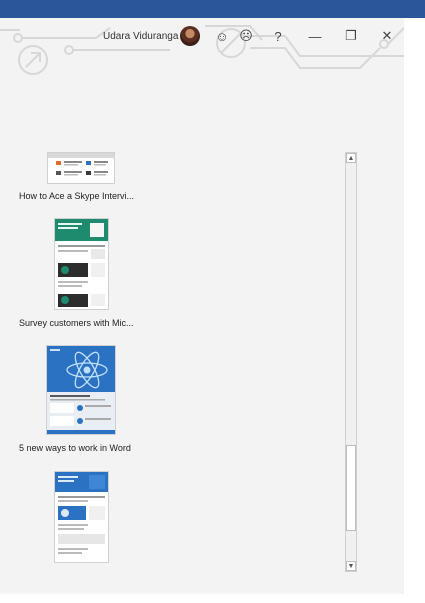 This screenshot has width=425, height=603. I want to click on template-label: 5 new ways to work in Word, so click(75, 448).